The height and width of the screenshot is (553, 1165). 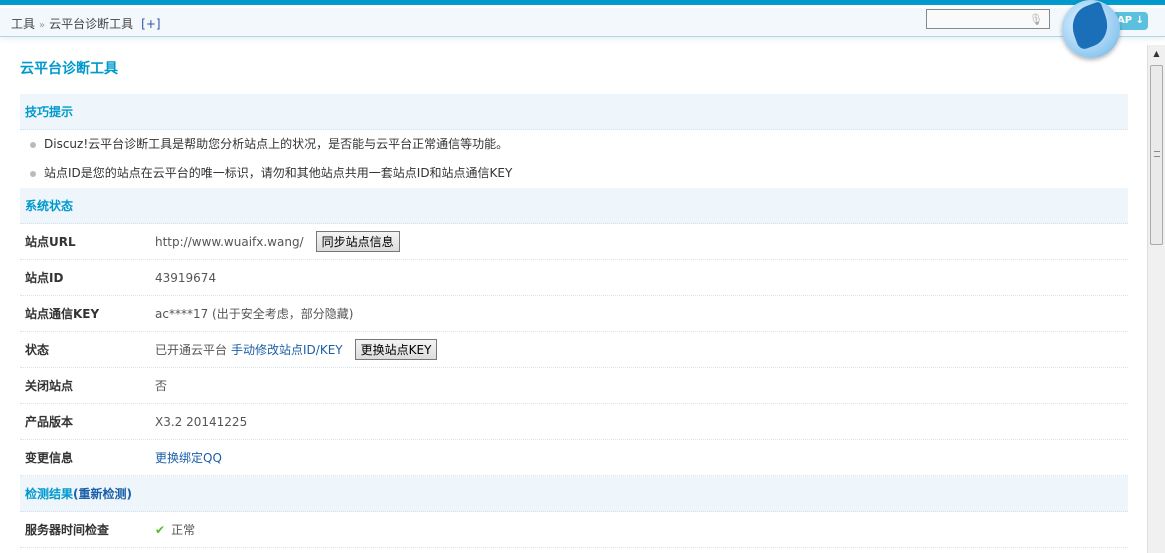 I want to click on table-row: 站点ID 43919674, so click(x=574, y=278).